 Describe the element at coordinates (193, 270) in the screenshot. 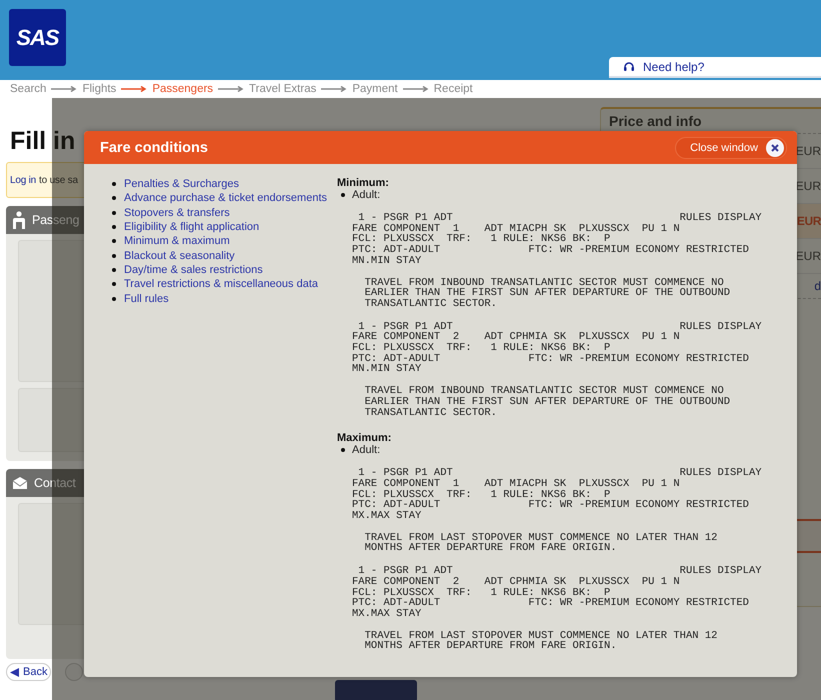

I see `rule-link: Day/time & sales restrictions` at that location.